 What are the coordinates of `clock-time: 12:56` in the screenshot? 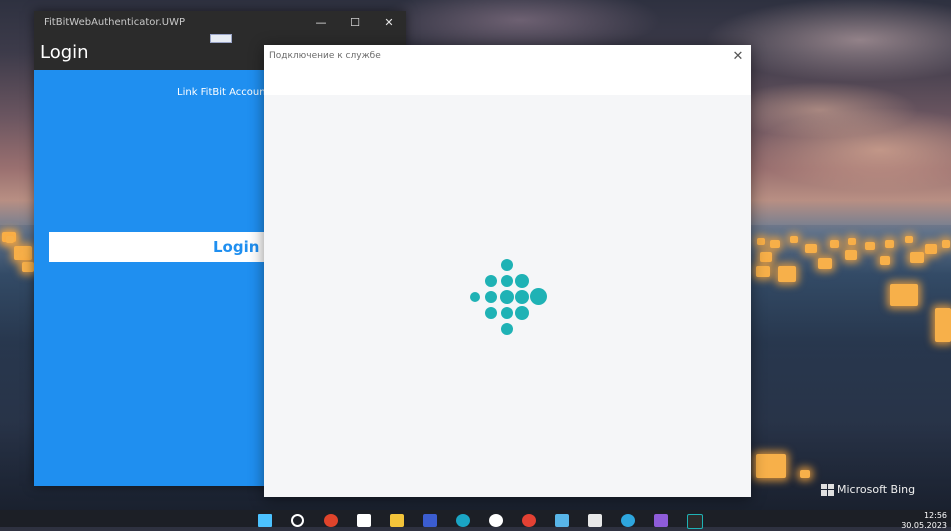 It's located at (935, 515).